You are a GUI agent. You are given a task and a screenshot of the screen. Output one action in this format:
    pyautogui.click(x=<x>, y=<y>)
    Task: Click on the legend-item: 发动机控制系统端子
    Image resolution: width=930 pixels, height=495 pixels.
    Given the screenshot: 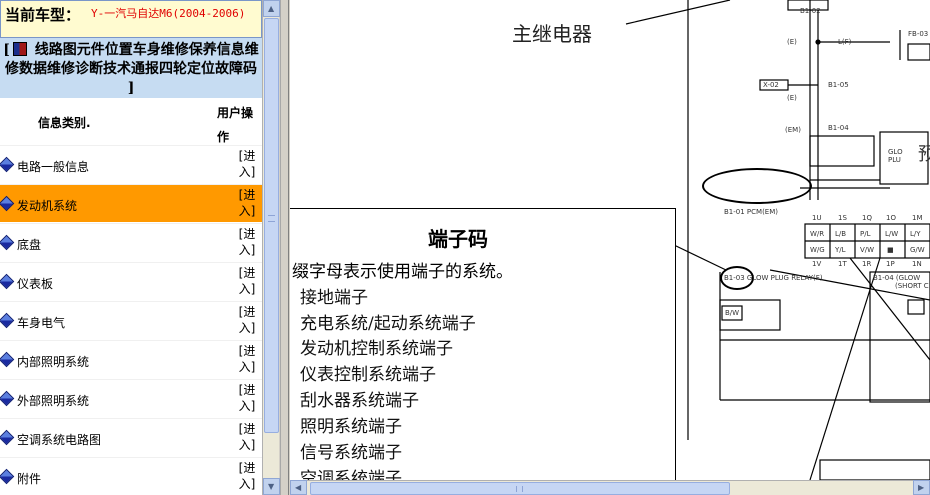 What is the action you would take?
    pyautogui.click(x=376, y=349)
    